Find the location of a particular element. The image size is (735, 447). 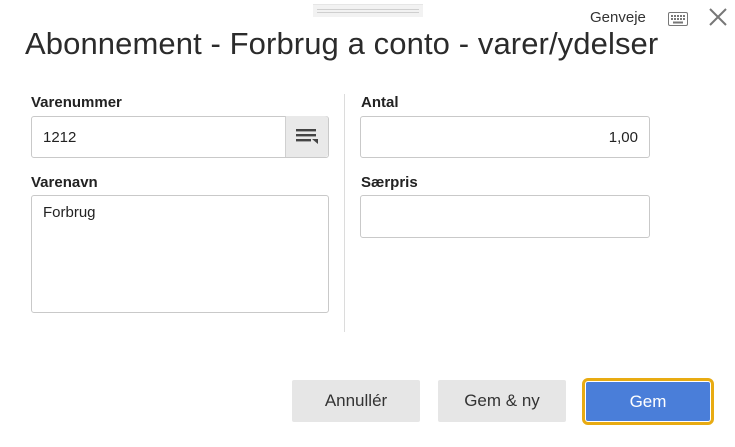

cancel-button: Annullér is located at coordinates (356, 401).